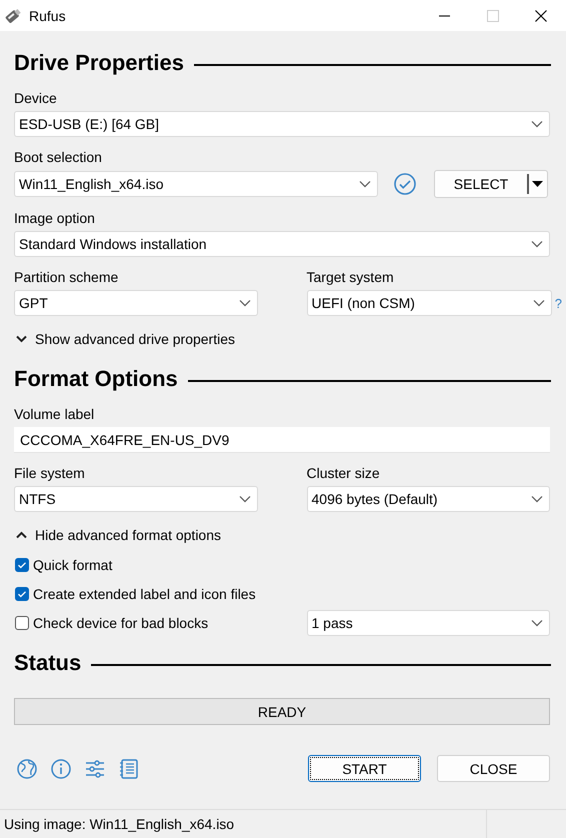 The image size is (566, 838). What do you see at coordinates (541, 16) in the screenshot?
I see `close-icon` at bounding box center [541, 16].